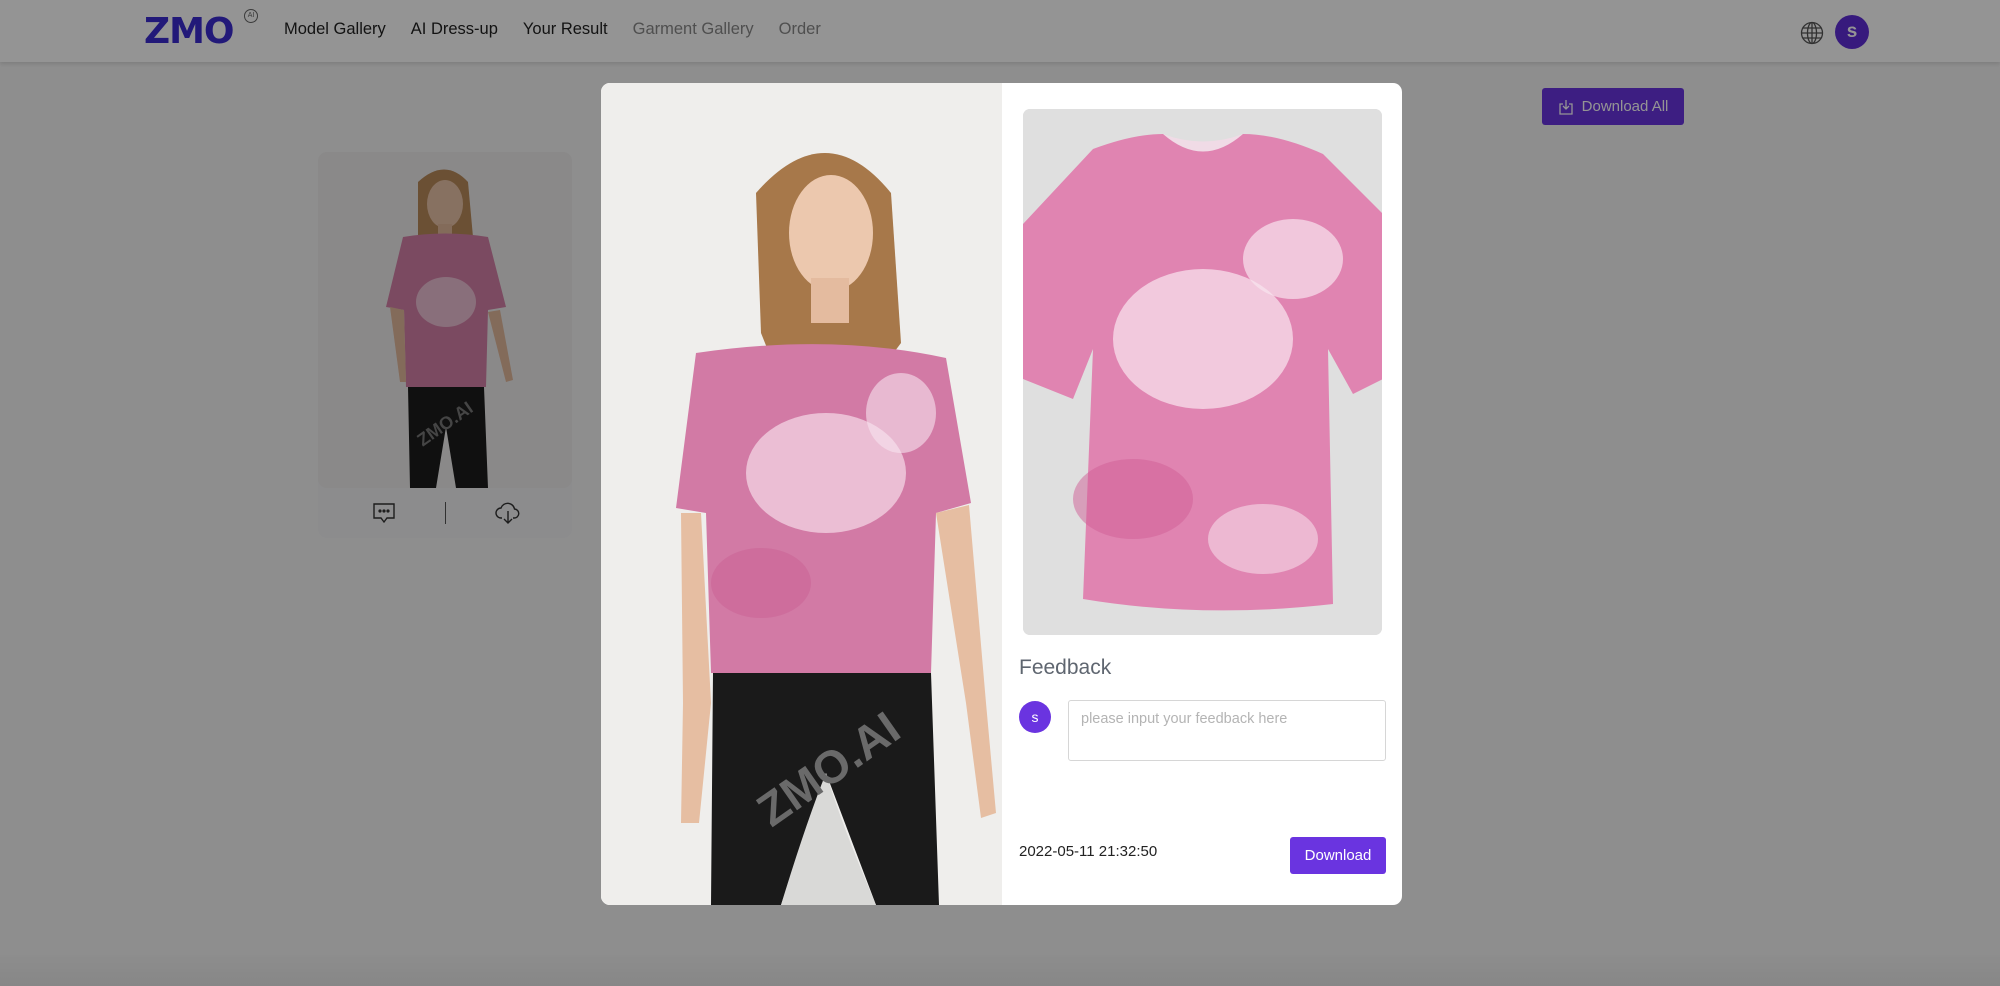 The width and height of the screenshot is (2000, 986). I want to click on garment-image, so click(1202, 372).